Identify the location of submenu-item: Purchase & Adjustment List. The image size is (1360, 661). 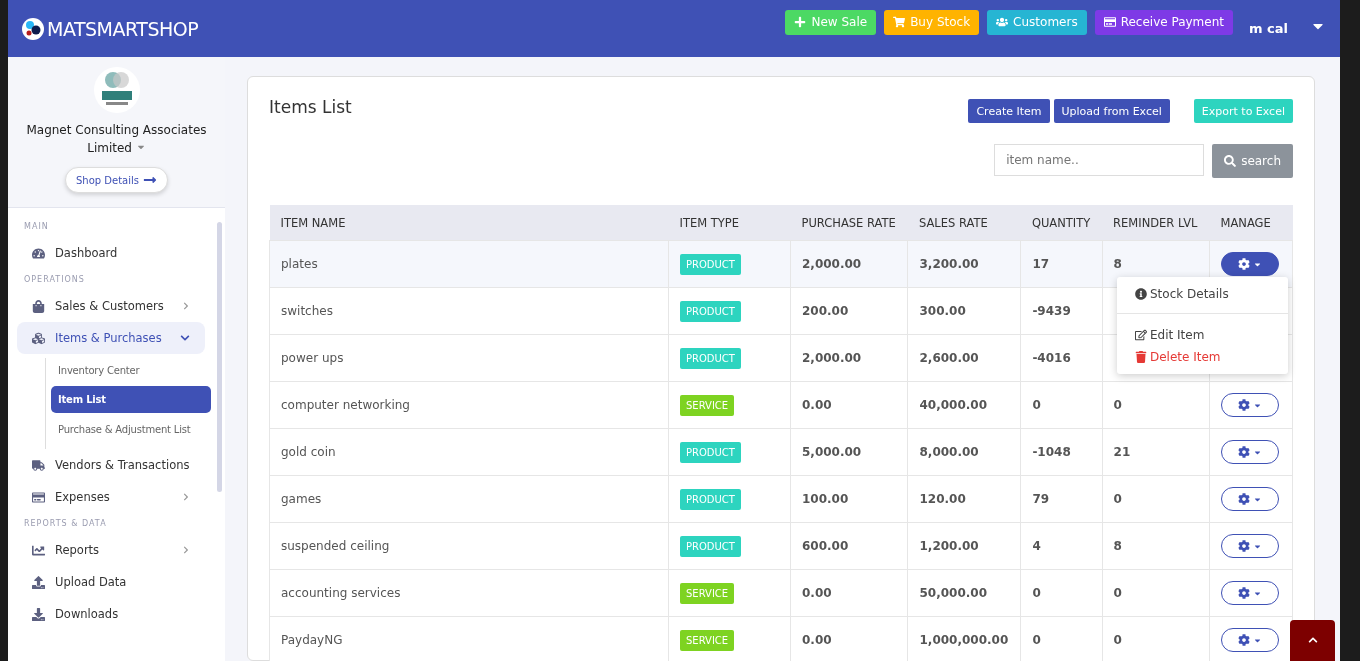
(131, 429).